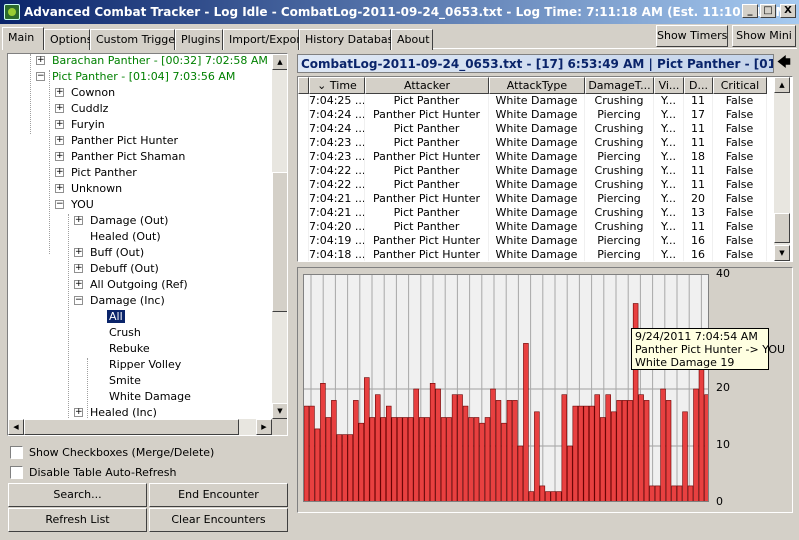  What do you see at coordinates (537, 85) in the screenshot?
I see `column-header-attacktype: AttackType` at bounding box center [537, 85].